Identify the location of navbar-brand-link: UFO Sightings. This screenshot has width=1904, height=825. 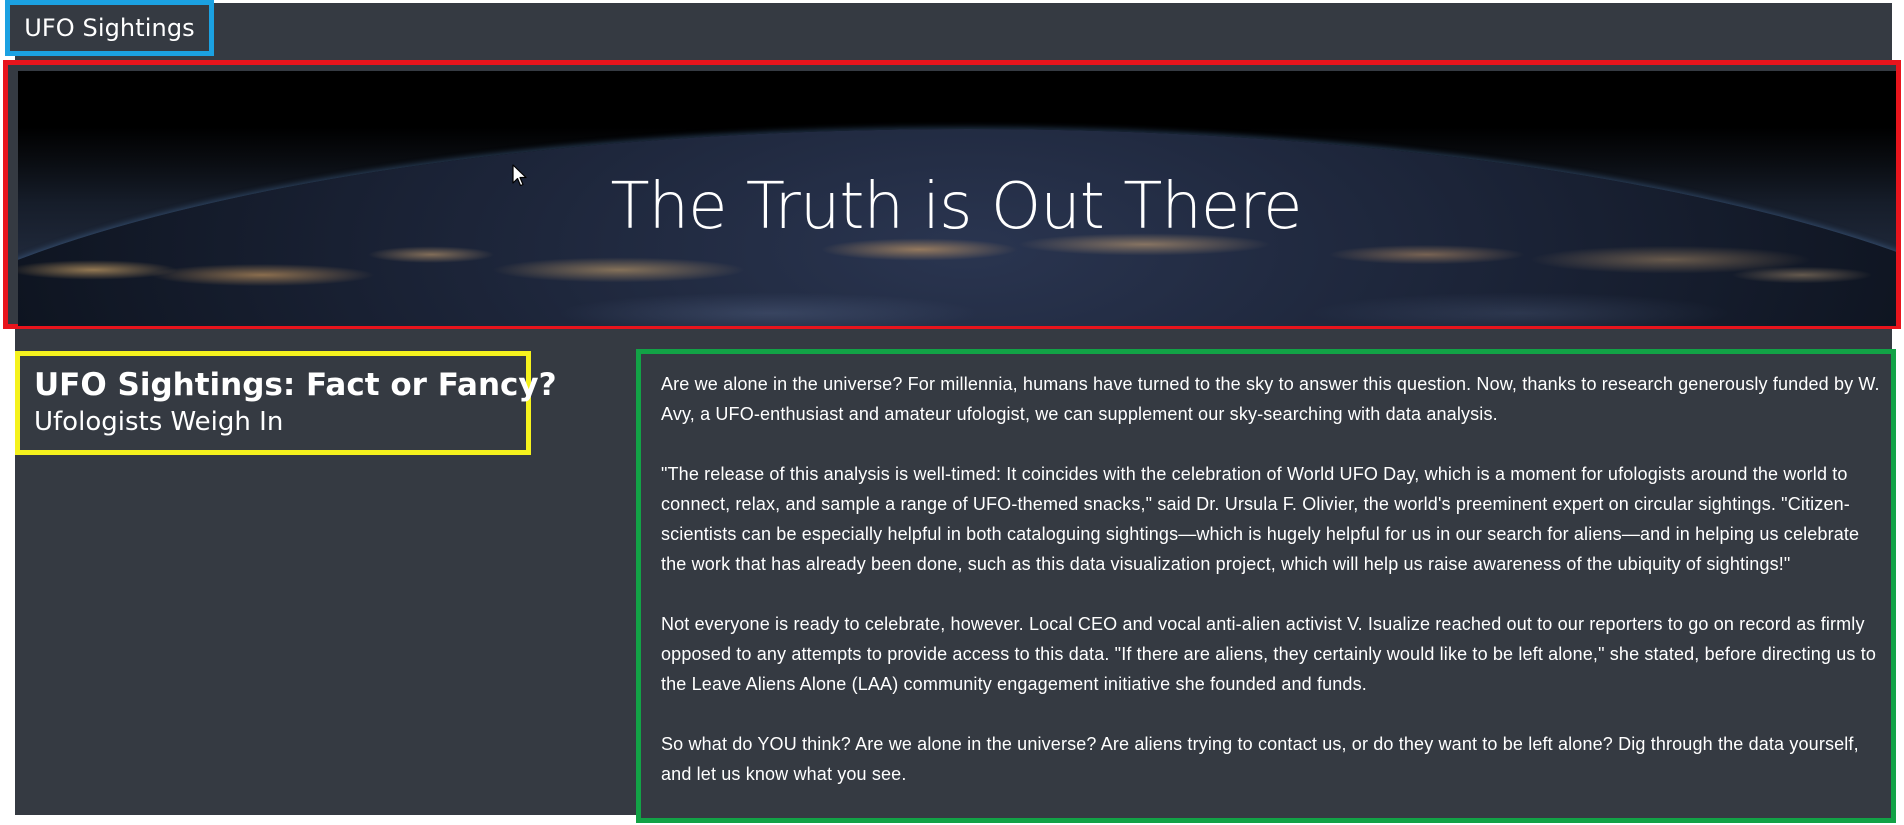
(109, 28).